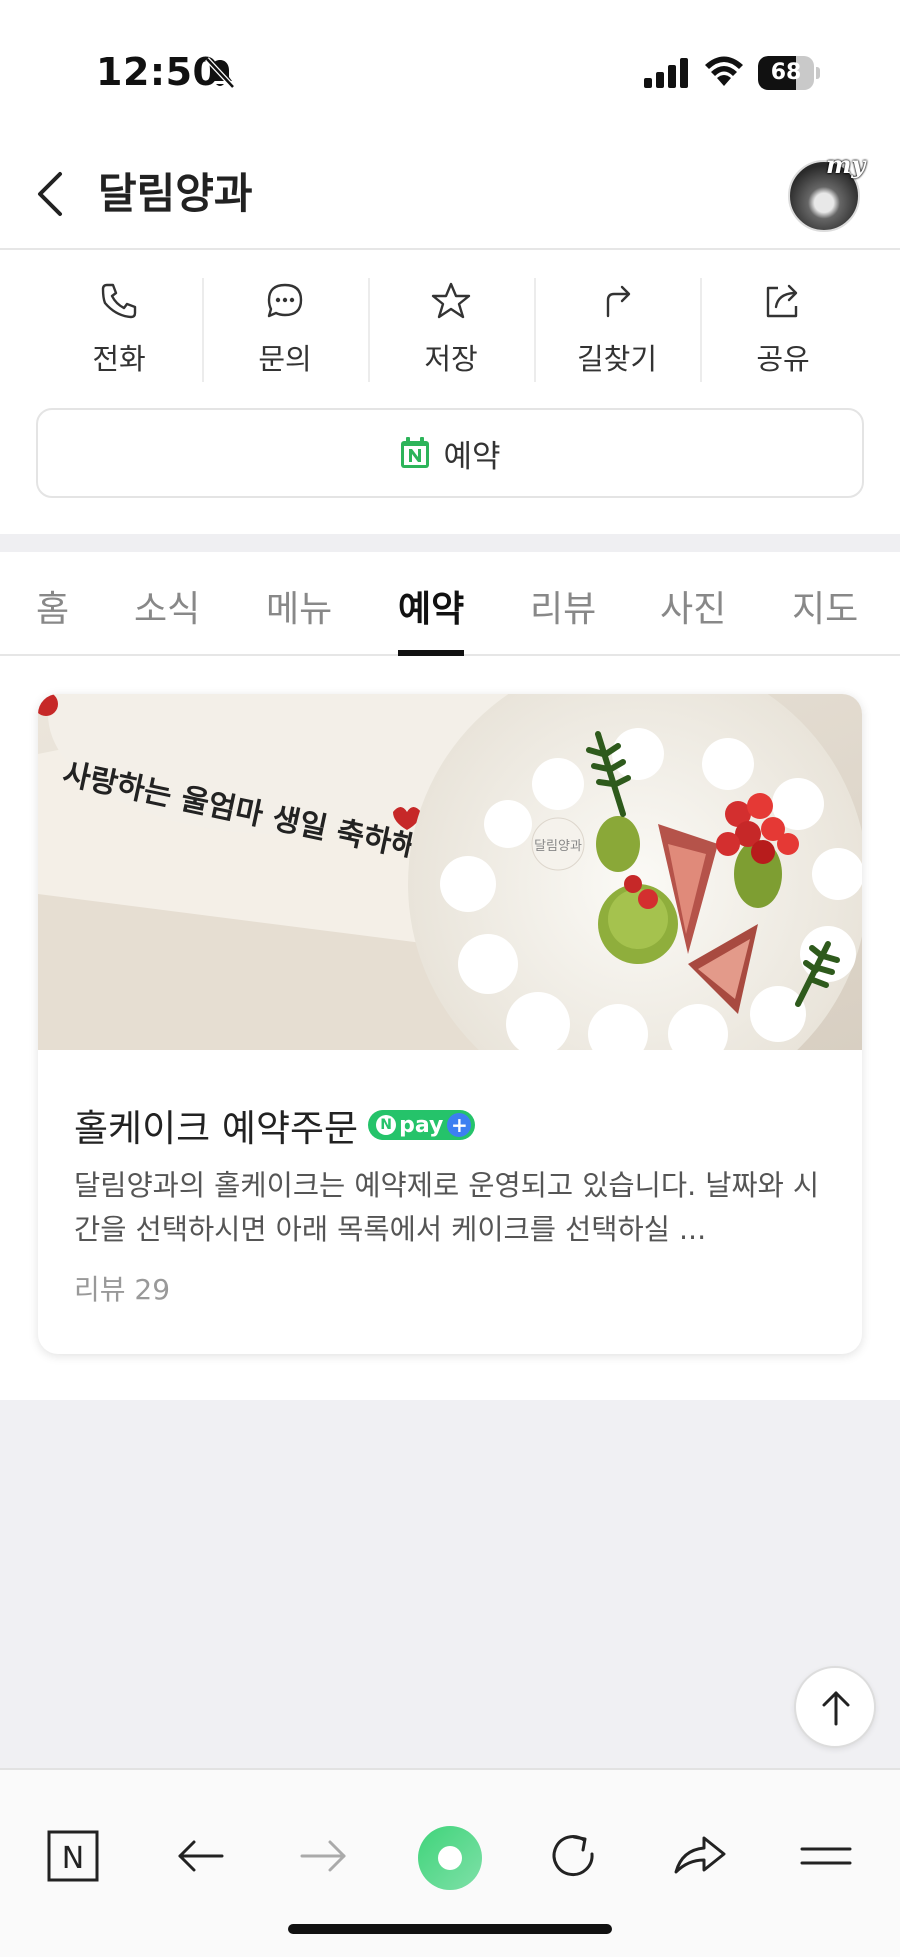 The width and height of the screenshot is (900, 1957). Describe the element at coordinates (122, 1289) in the screenshot. I see `review-count: 리뷰 29` at that location.